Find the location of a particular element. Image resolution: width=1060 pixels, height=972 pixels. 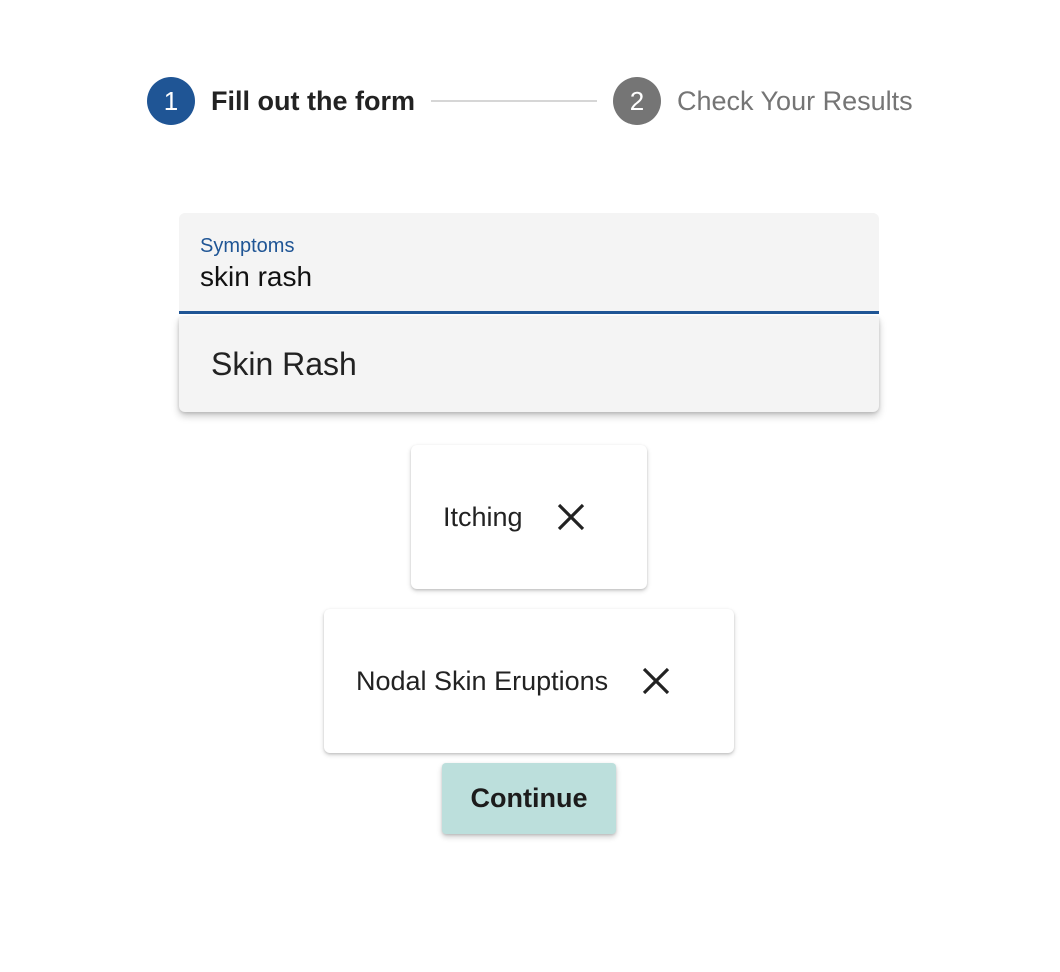

symptom-chip-label: Itching is located at coordinates (483, 516).